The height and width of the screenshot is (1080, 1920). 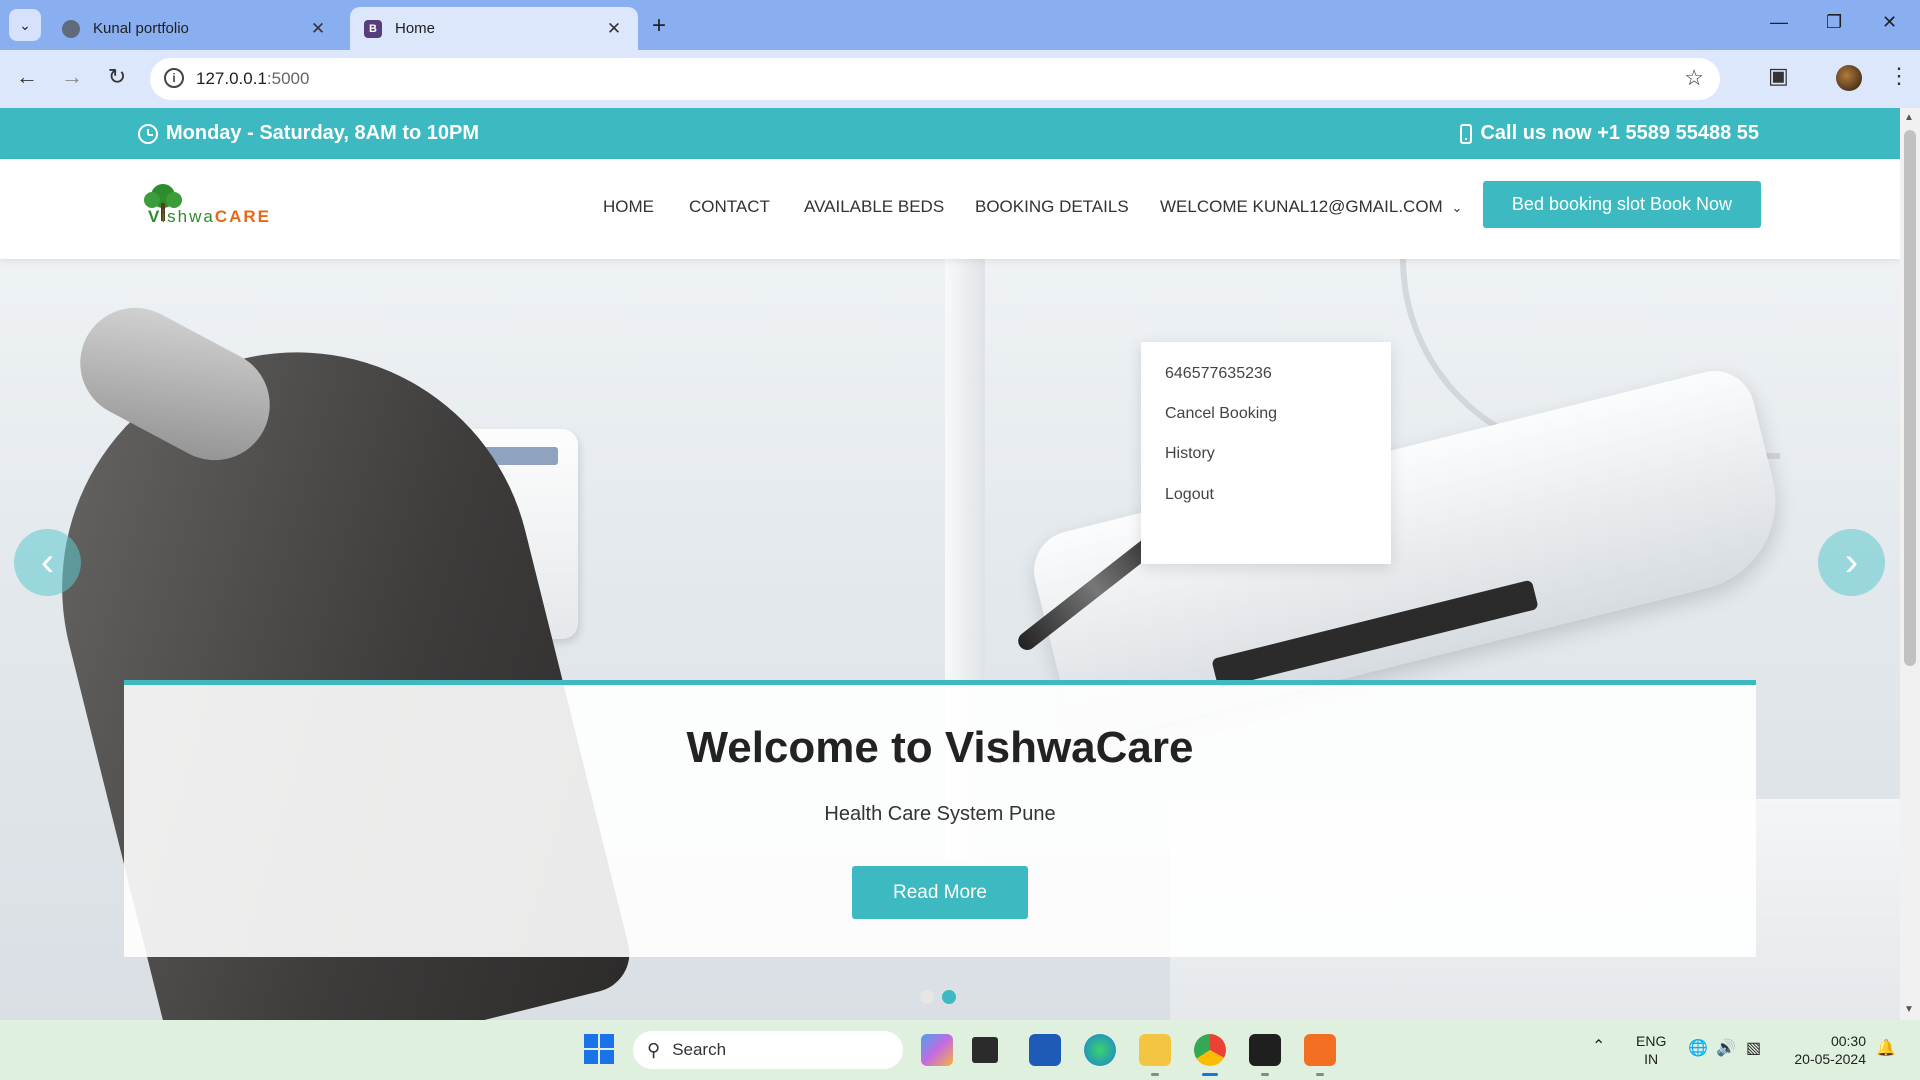 What do you see at coordinates (27, 77) in the screenshot?
I see `back-icon: ←` at bounding box center [27, 77].